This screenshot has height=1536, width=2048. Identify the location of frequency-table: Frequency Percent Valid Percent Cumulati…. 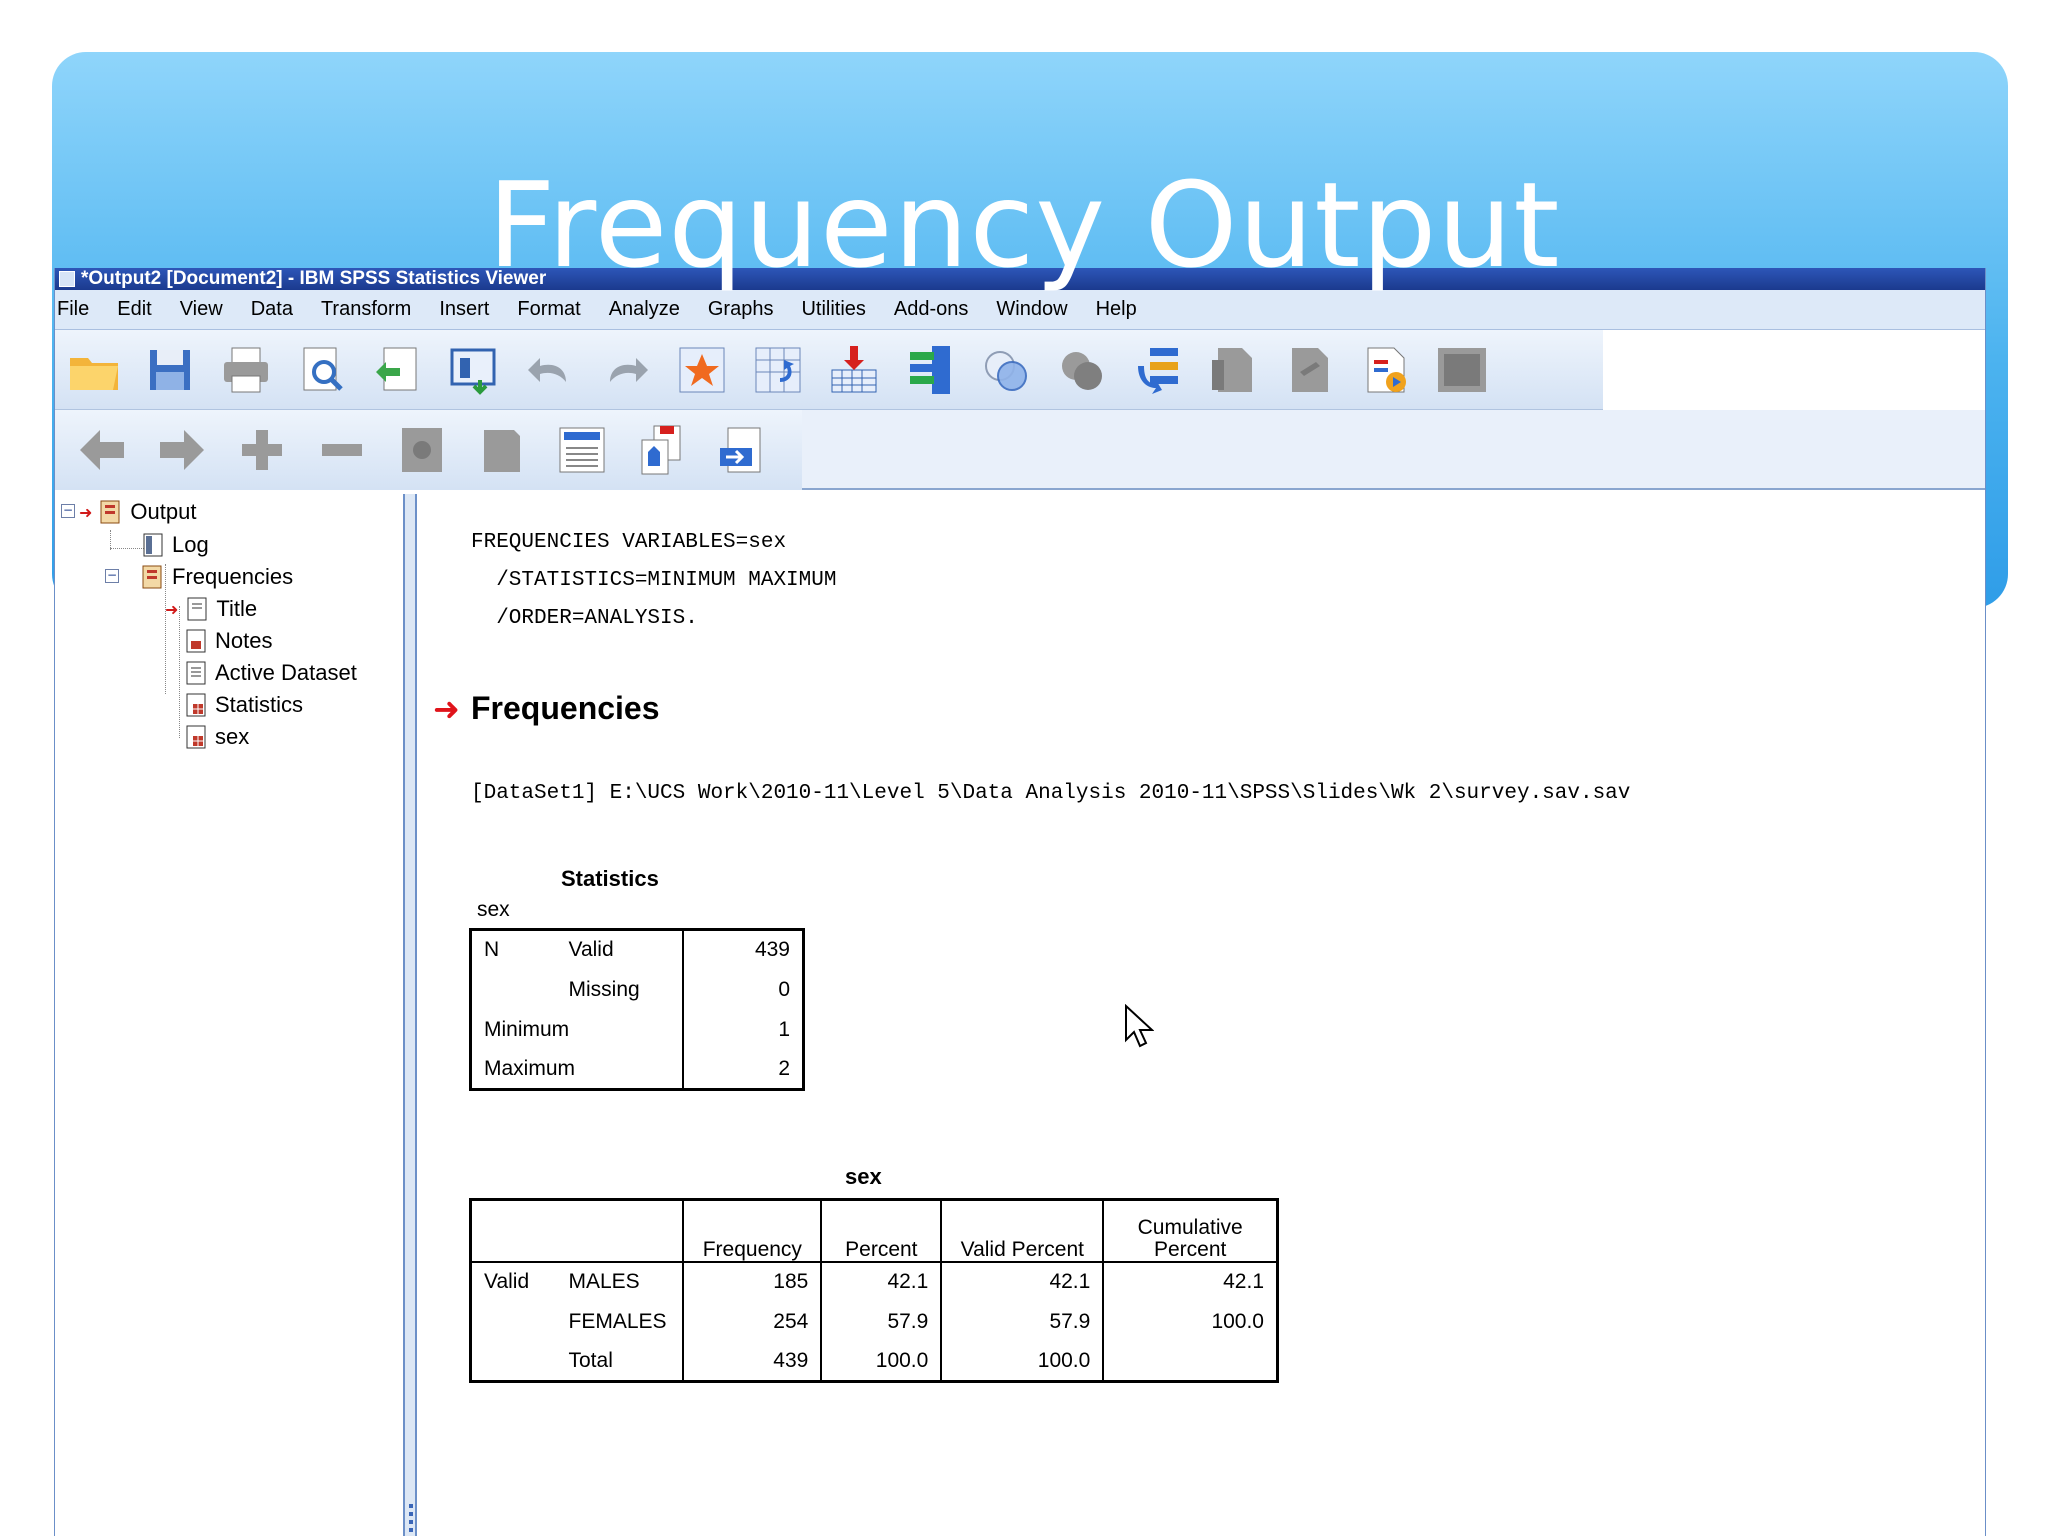
(874, 1290).